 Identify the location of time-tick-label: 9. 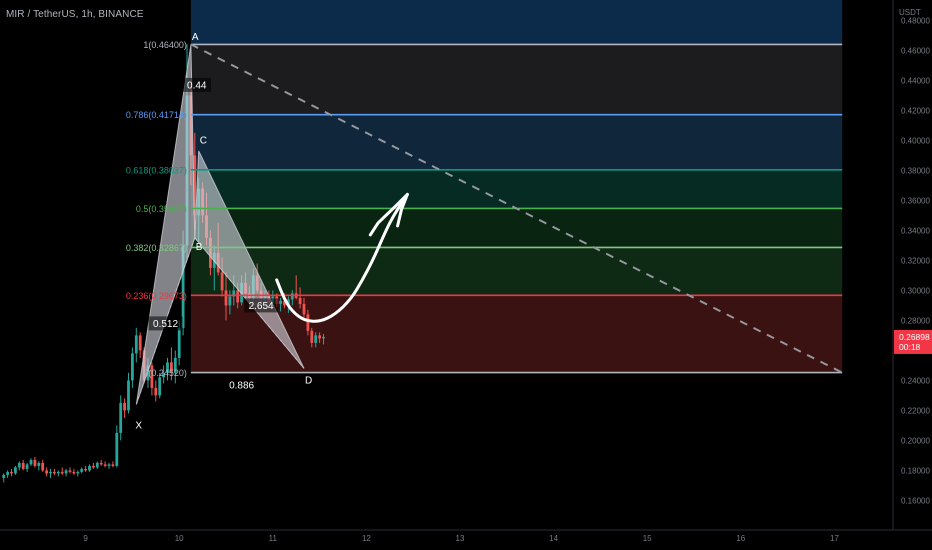
(85, 538).